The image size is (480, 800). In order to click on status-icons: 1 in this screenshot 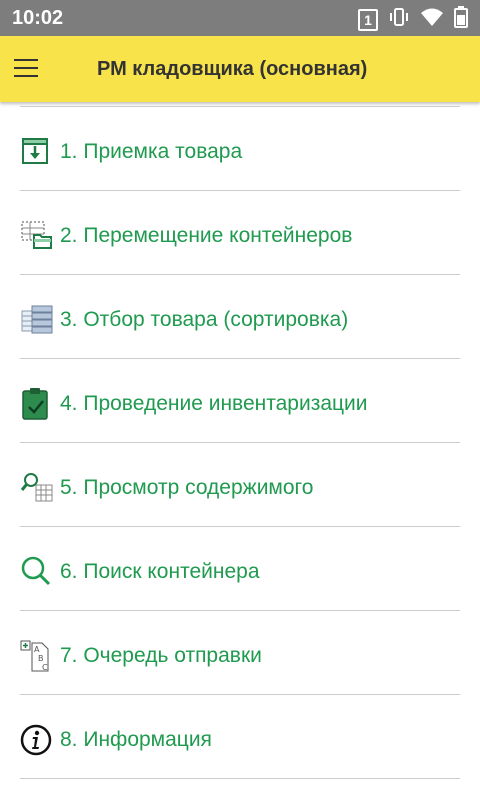, I will do `click(413, 19)`.